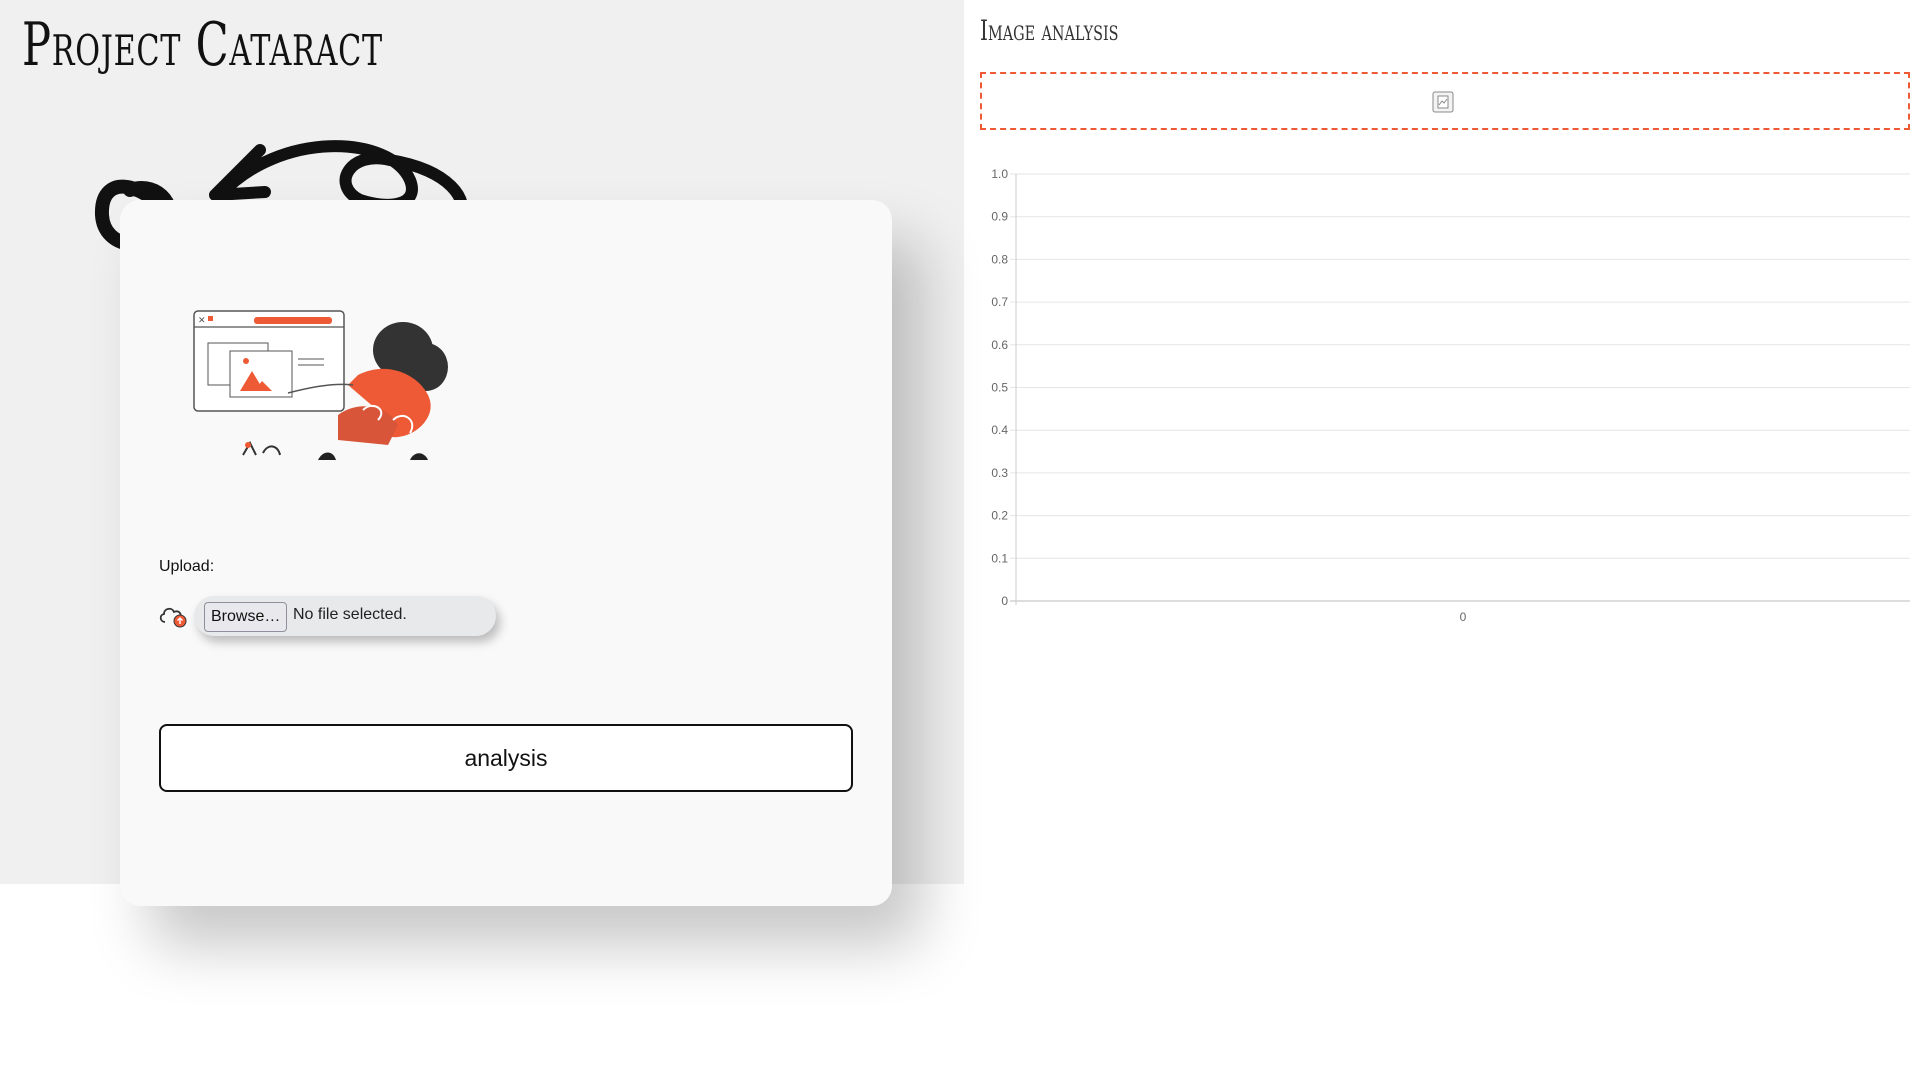 This screenshot has width=1920, height=1080. I want to click on y-tick-label: 0, so click(1004, 601).